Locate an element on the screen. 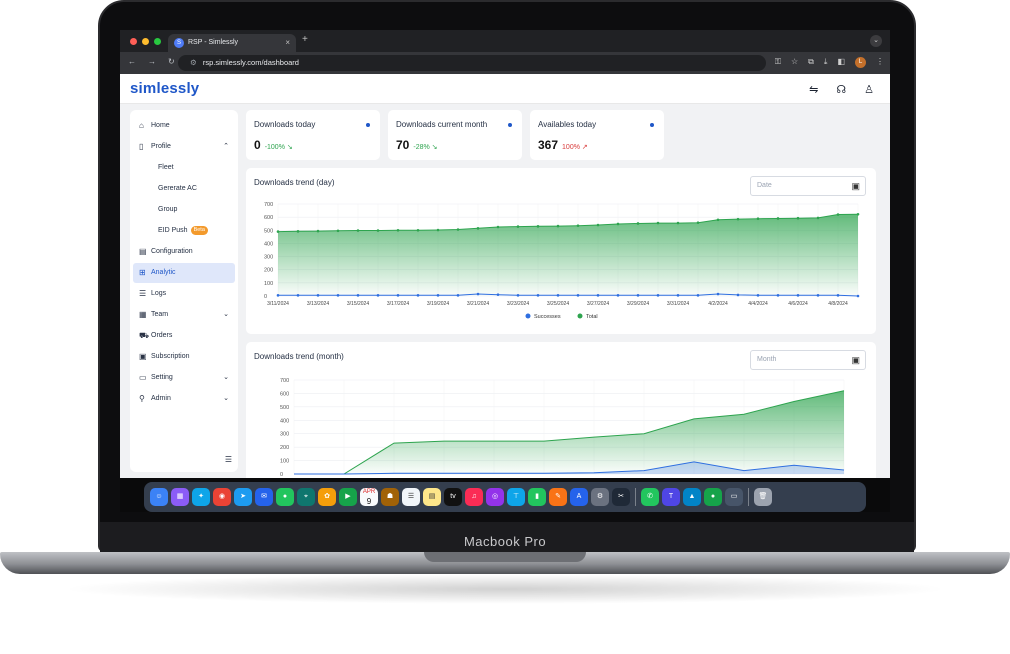  sidebar-item-profile: ▯ Profile ⌃ is located at coordinates (184, 147).